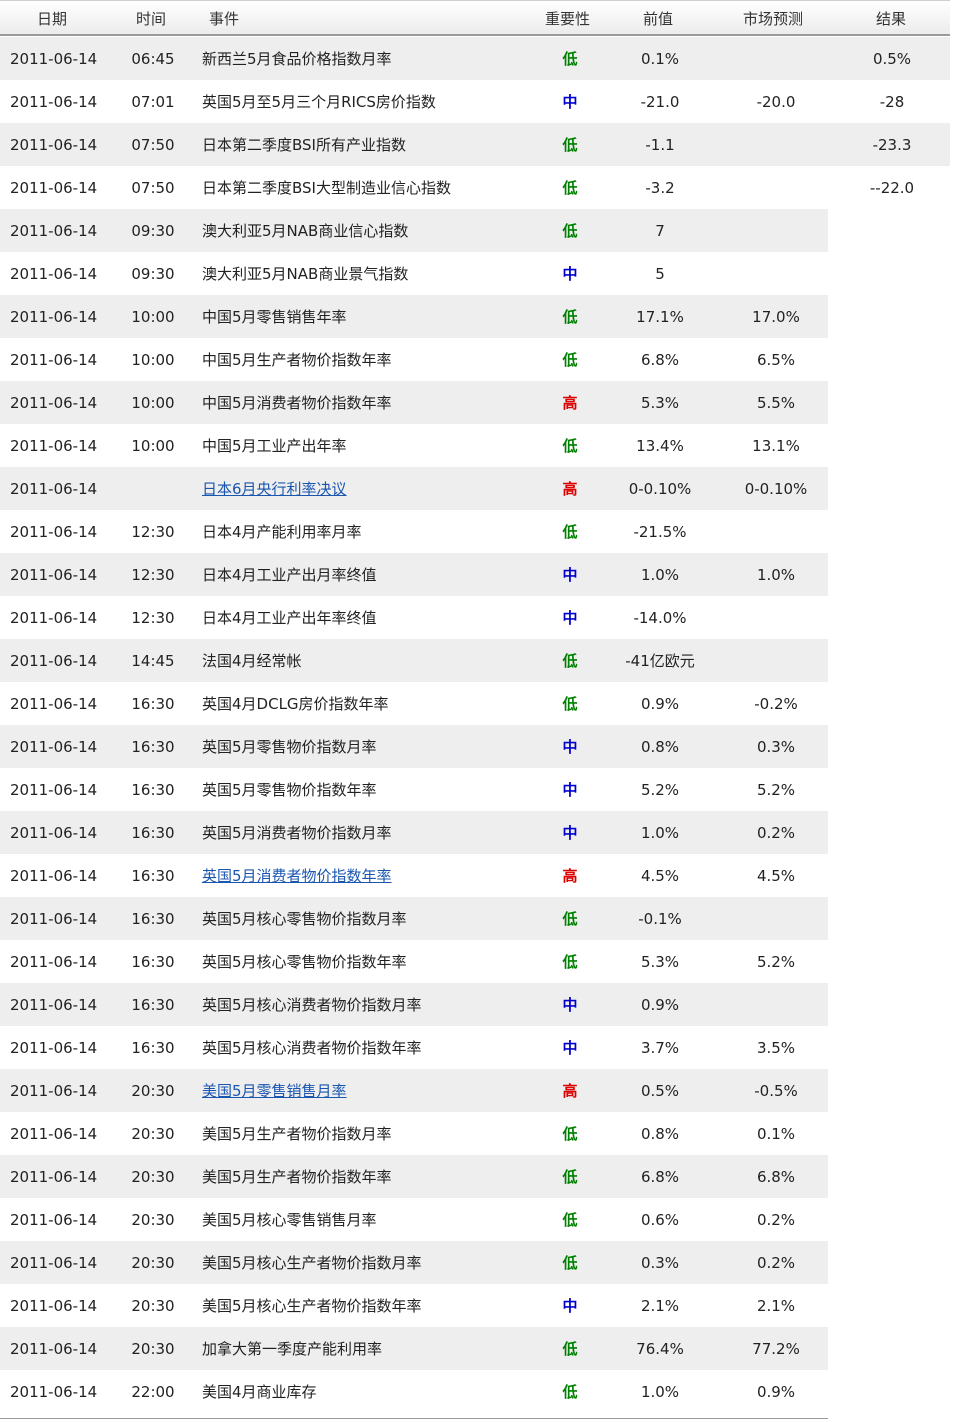 Image resolution: width=956 pixels, height=1422 pixels. What do you see at coordinates (252, 661) in the screenshot?
I see `row-event: 法国4月经常帐` at bounding box center [252, 661].